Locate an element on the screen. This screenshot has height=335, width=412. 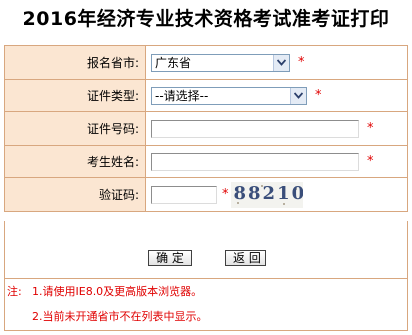
name-required-mark: * is located at coordinates (370, 161).